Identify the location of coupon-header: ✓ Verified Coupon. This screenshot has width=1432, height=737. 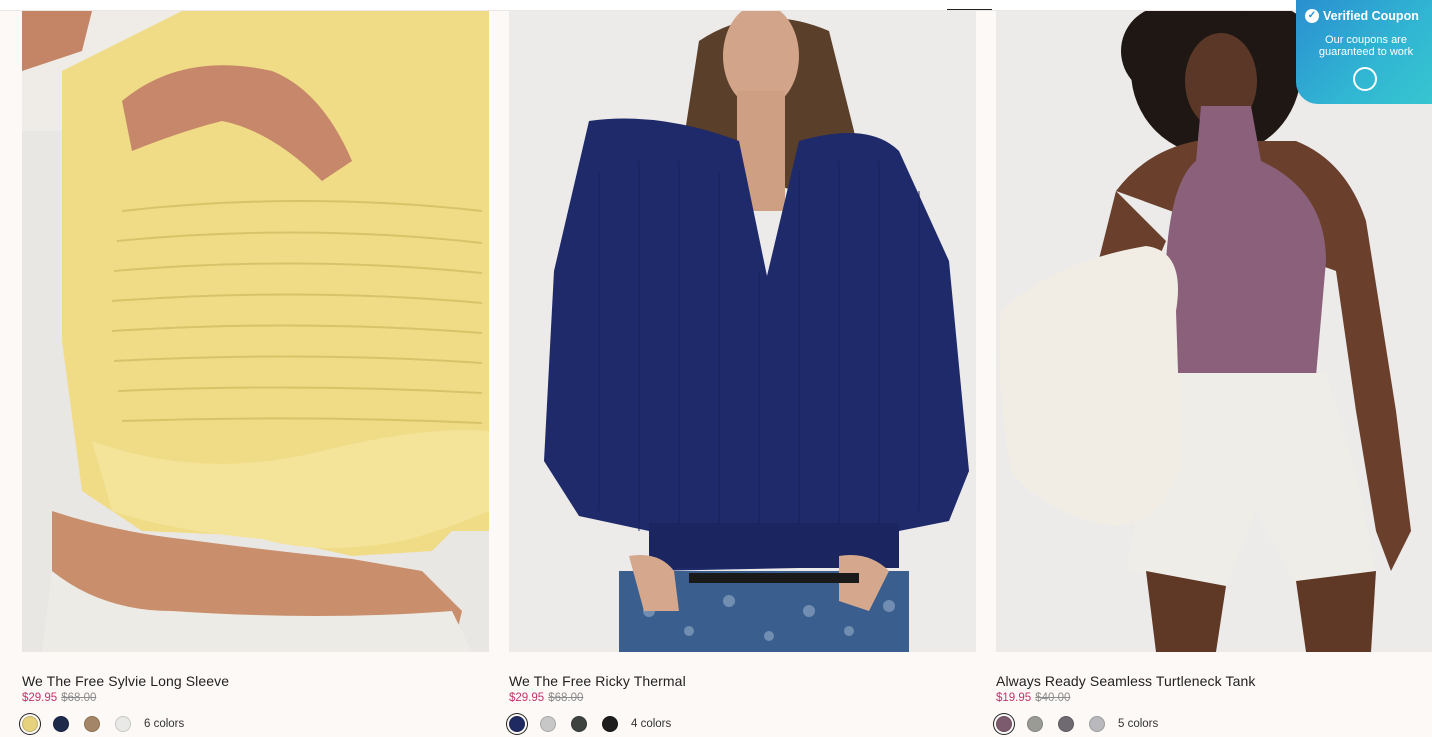
(1362, 16).